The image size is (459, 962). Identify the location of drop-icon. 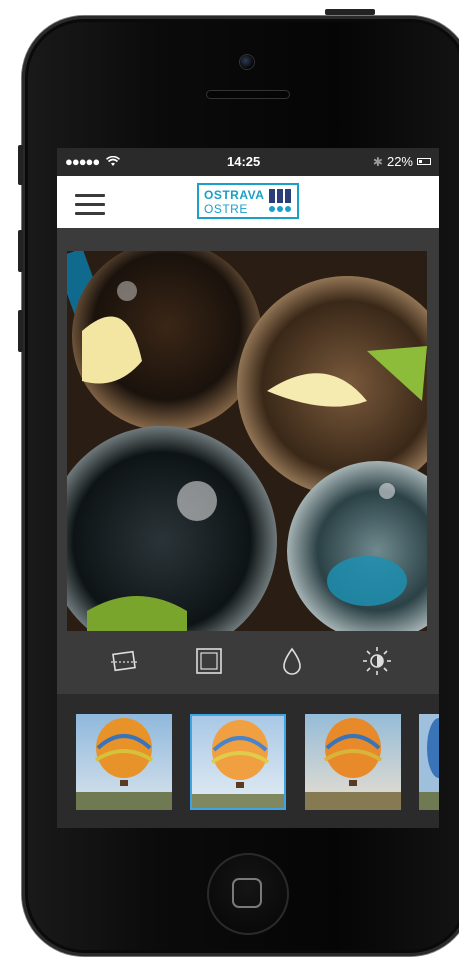
(292, 661).